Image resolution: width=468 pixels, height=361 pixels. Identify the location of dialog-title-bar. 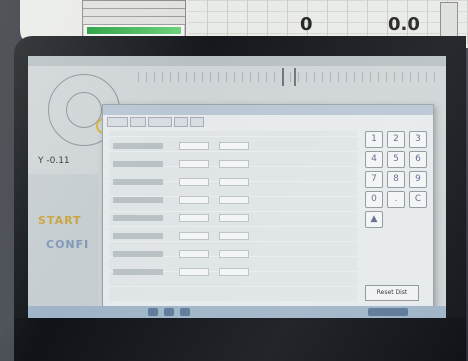
(268, 110).